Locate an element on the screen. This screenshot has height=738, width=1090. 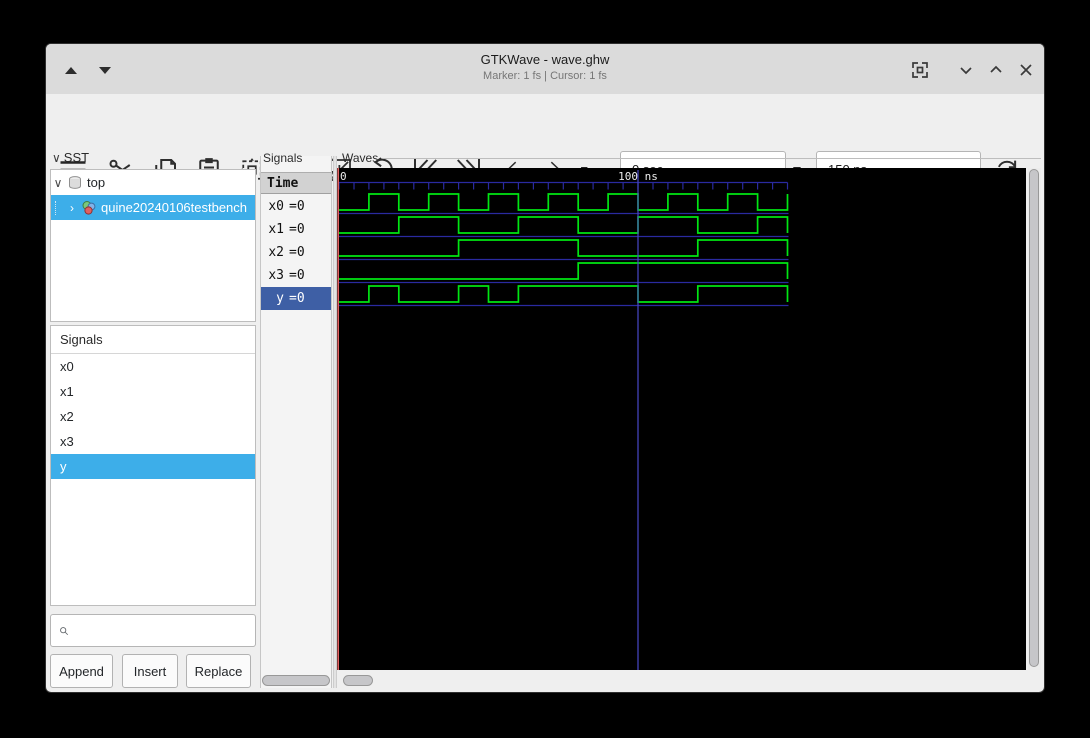
waves-horizontal-scrollbar-thumb is located at coordinates (358, 680).